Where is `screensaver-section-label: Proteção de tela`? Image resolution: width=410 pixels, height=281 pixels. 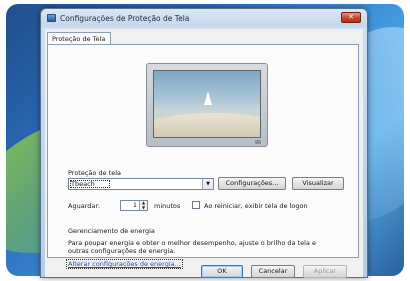
screensaver-section-label: Proteção de tela is located at coordinates (94, 173).